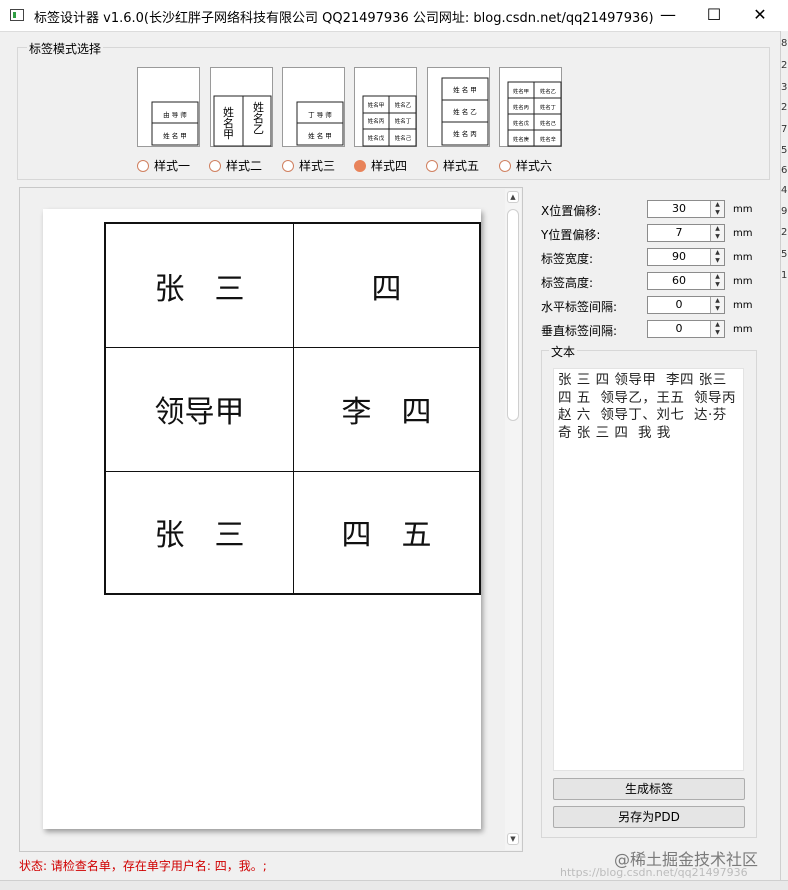 Image resolution: width=788 pixels, height=890 pixels. What do you see at coordinates (679, 209) in the screenshot?
I see `spin-value: 30` at bounding box center [679, 209].